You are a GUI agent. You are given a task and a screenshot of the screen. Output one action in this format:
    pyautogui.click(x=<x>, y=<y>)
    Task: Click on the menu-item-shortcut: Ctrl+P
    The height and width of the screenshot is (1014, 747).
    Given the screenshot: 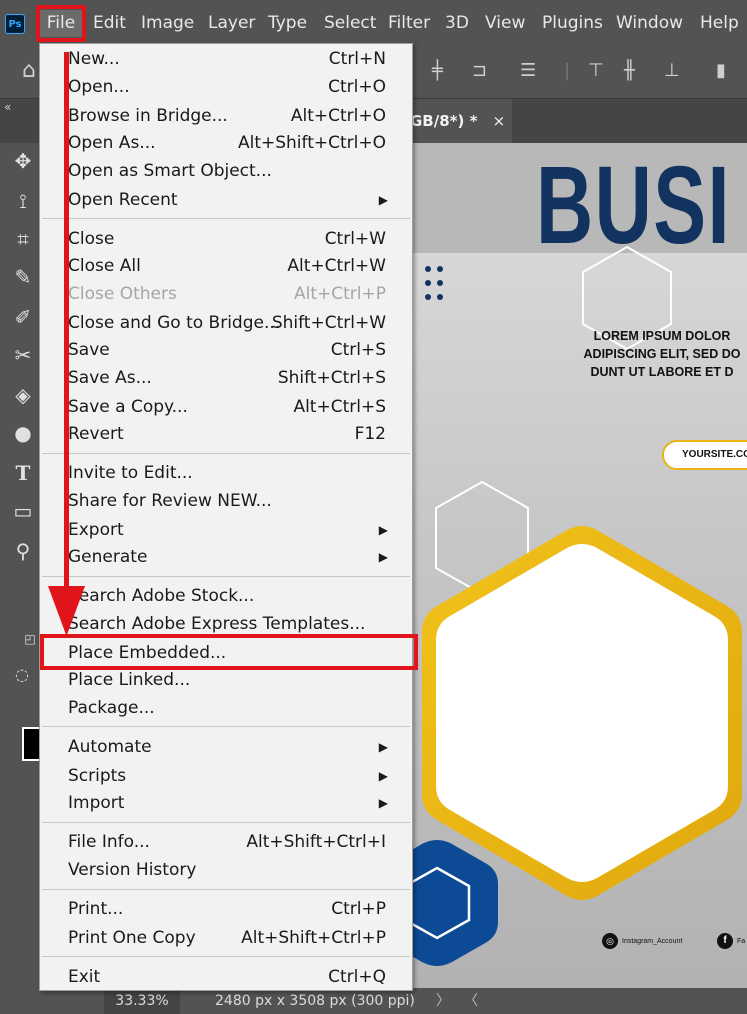 What is the action you would take?
    pyautogui.click(x=358, y=909)
    